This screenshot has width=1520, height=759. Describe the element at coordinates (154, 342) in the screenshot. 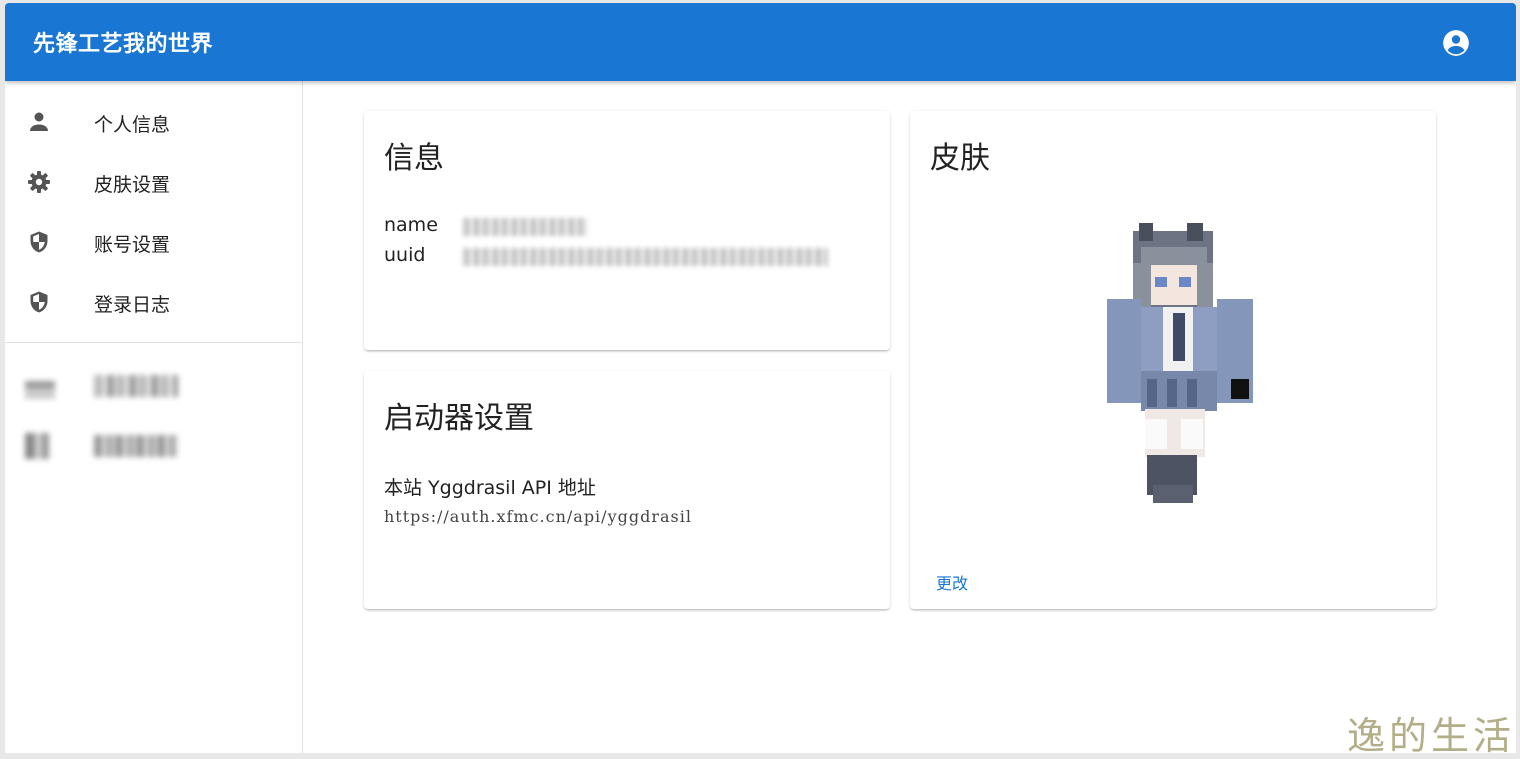

I see `sidebar-divider` at that location.